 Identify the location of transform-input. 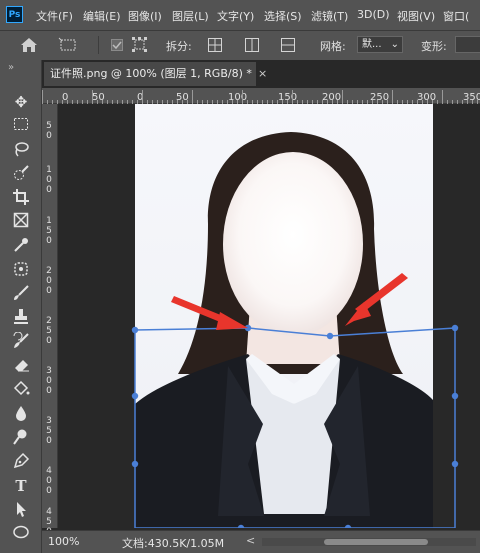
(467, 44).